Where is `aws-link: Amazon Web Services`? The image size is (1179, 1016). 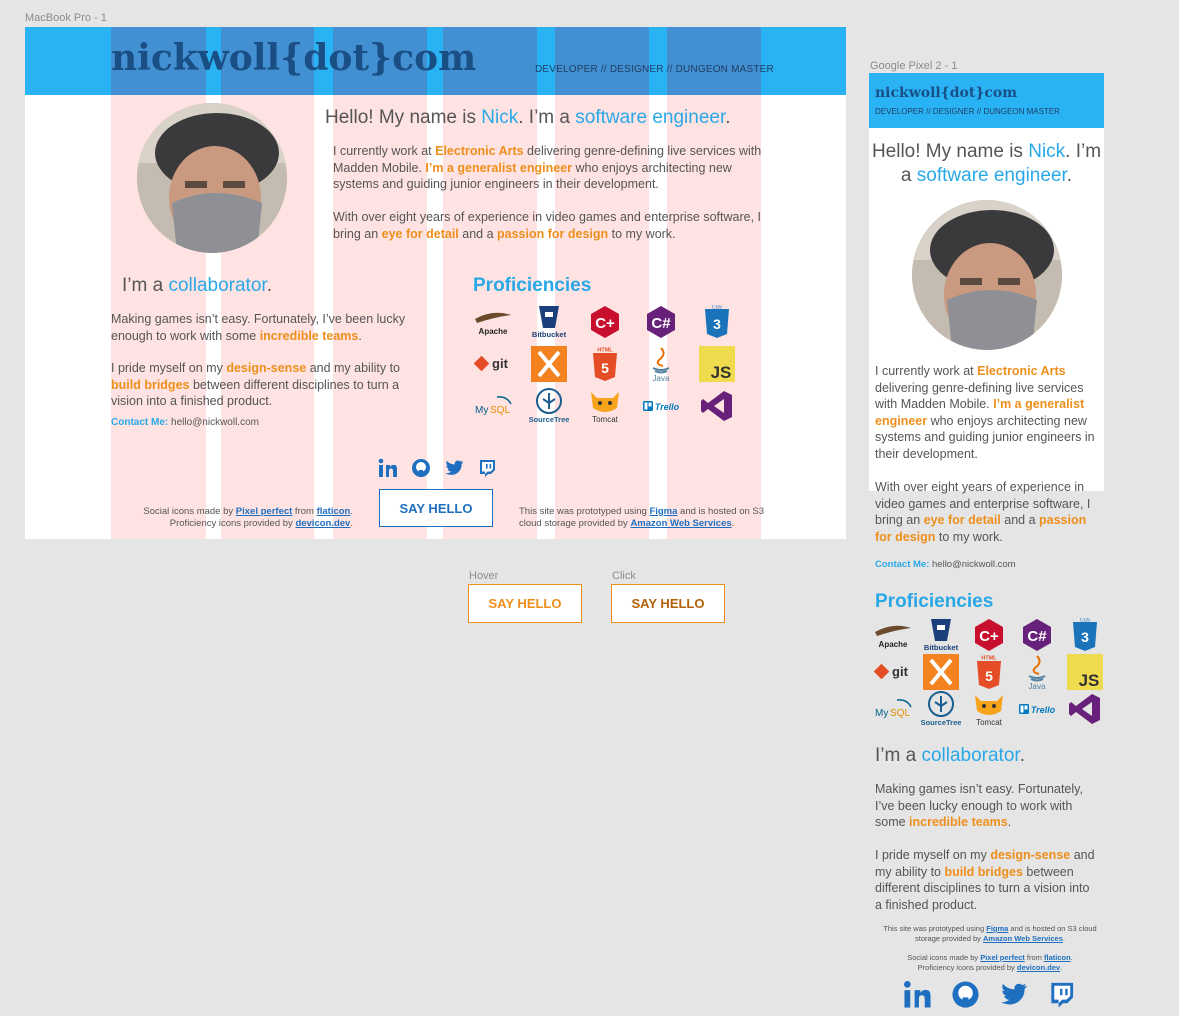
aws-link: Amazon Web Services is located at coordinates (680, 523).